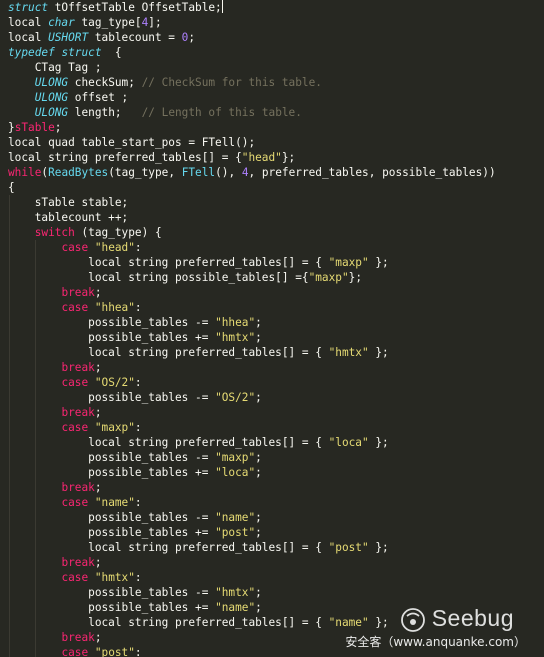  I want to click on code-token: ULONG, so click(51, 112).